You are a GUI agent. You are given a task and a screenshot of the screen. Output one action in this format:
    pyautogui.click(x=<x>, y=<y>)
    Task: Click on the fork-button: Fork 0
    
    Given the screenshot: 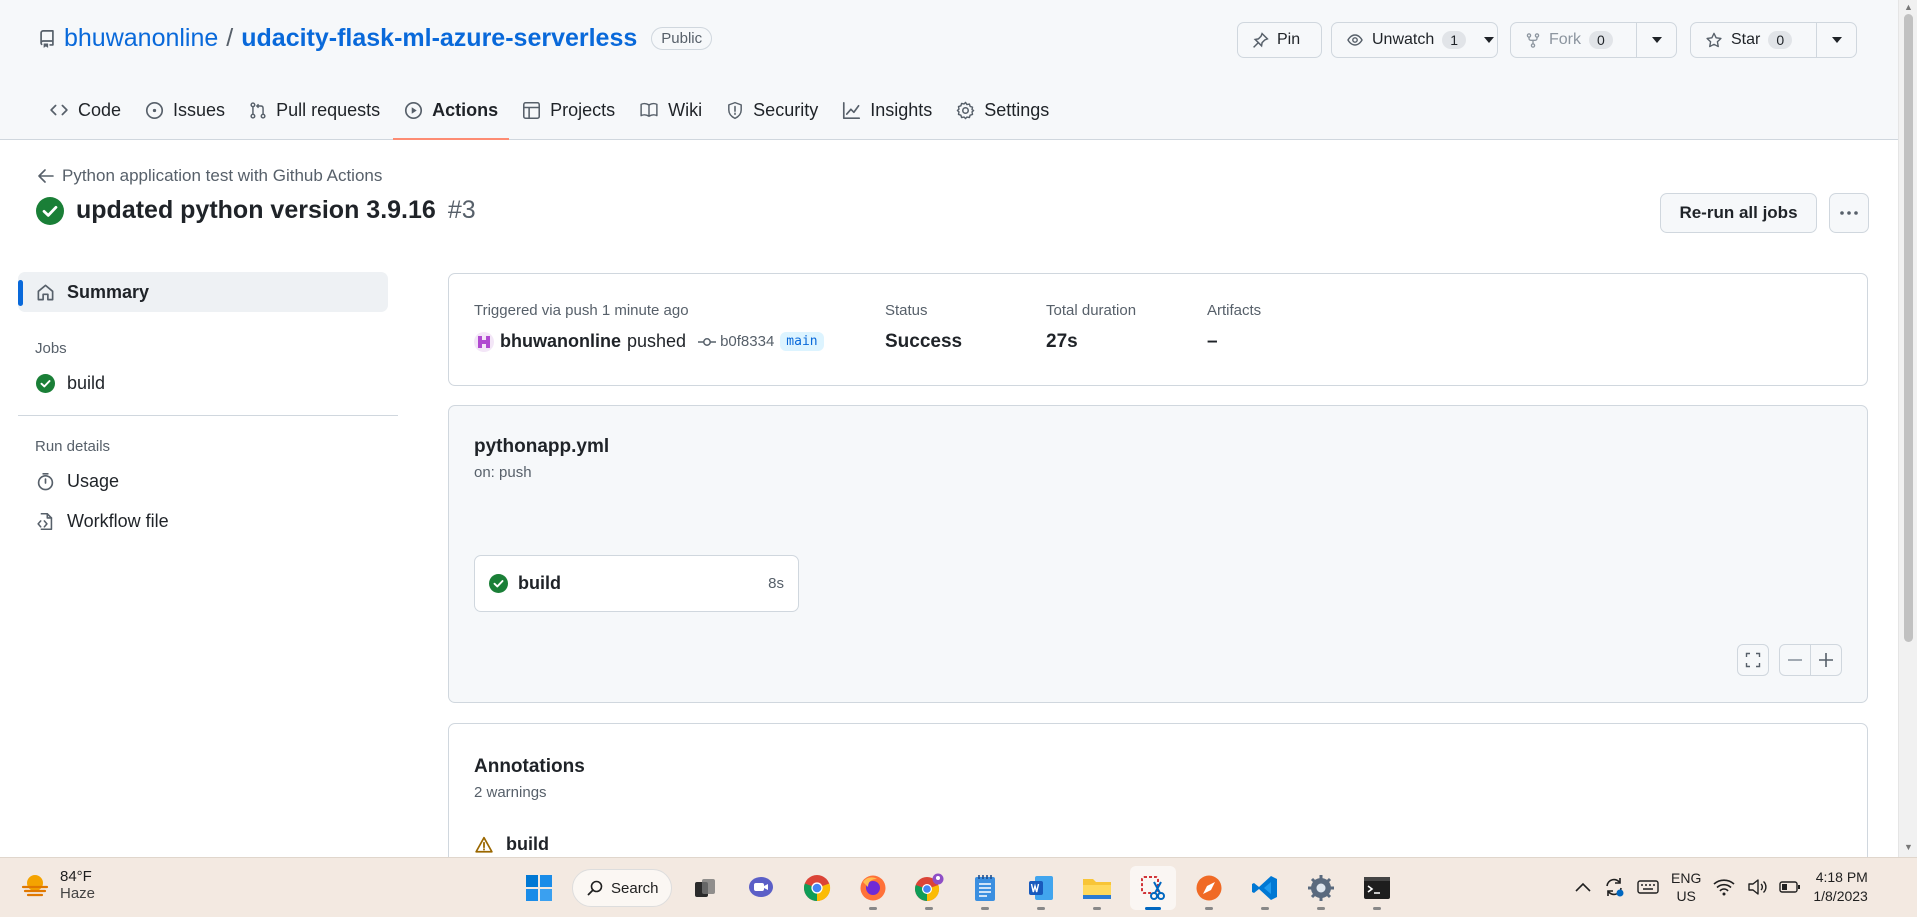 What is the action you would take?
    pyautogui.click(x=1593, y=40)
    